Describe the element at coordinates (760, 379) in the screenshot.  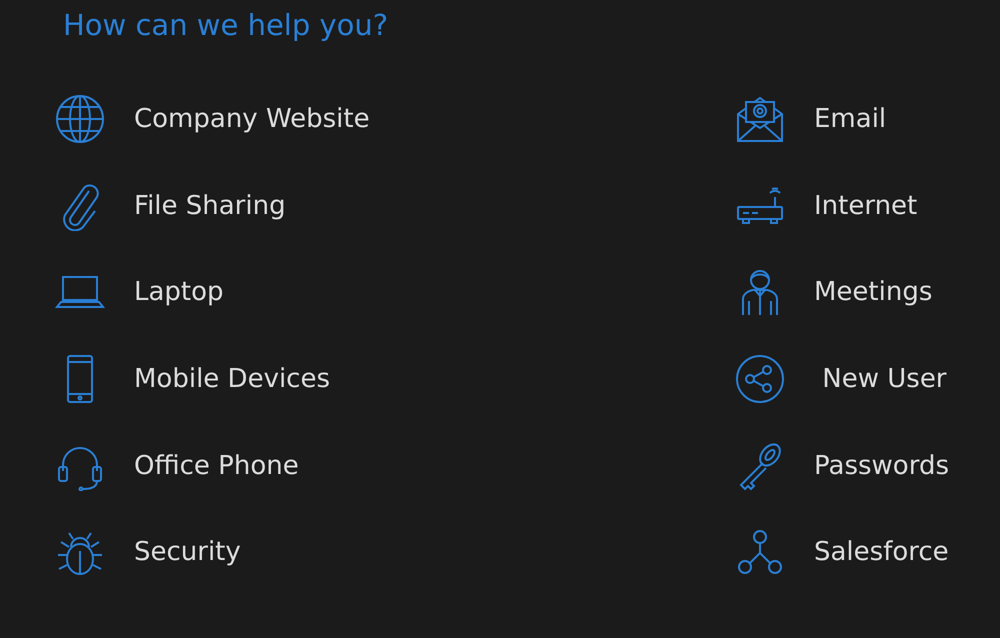
I see `share-icon` at that location.